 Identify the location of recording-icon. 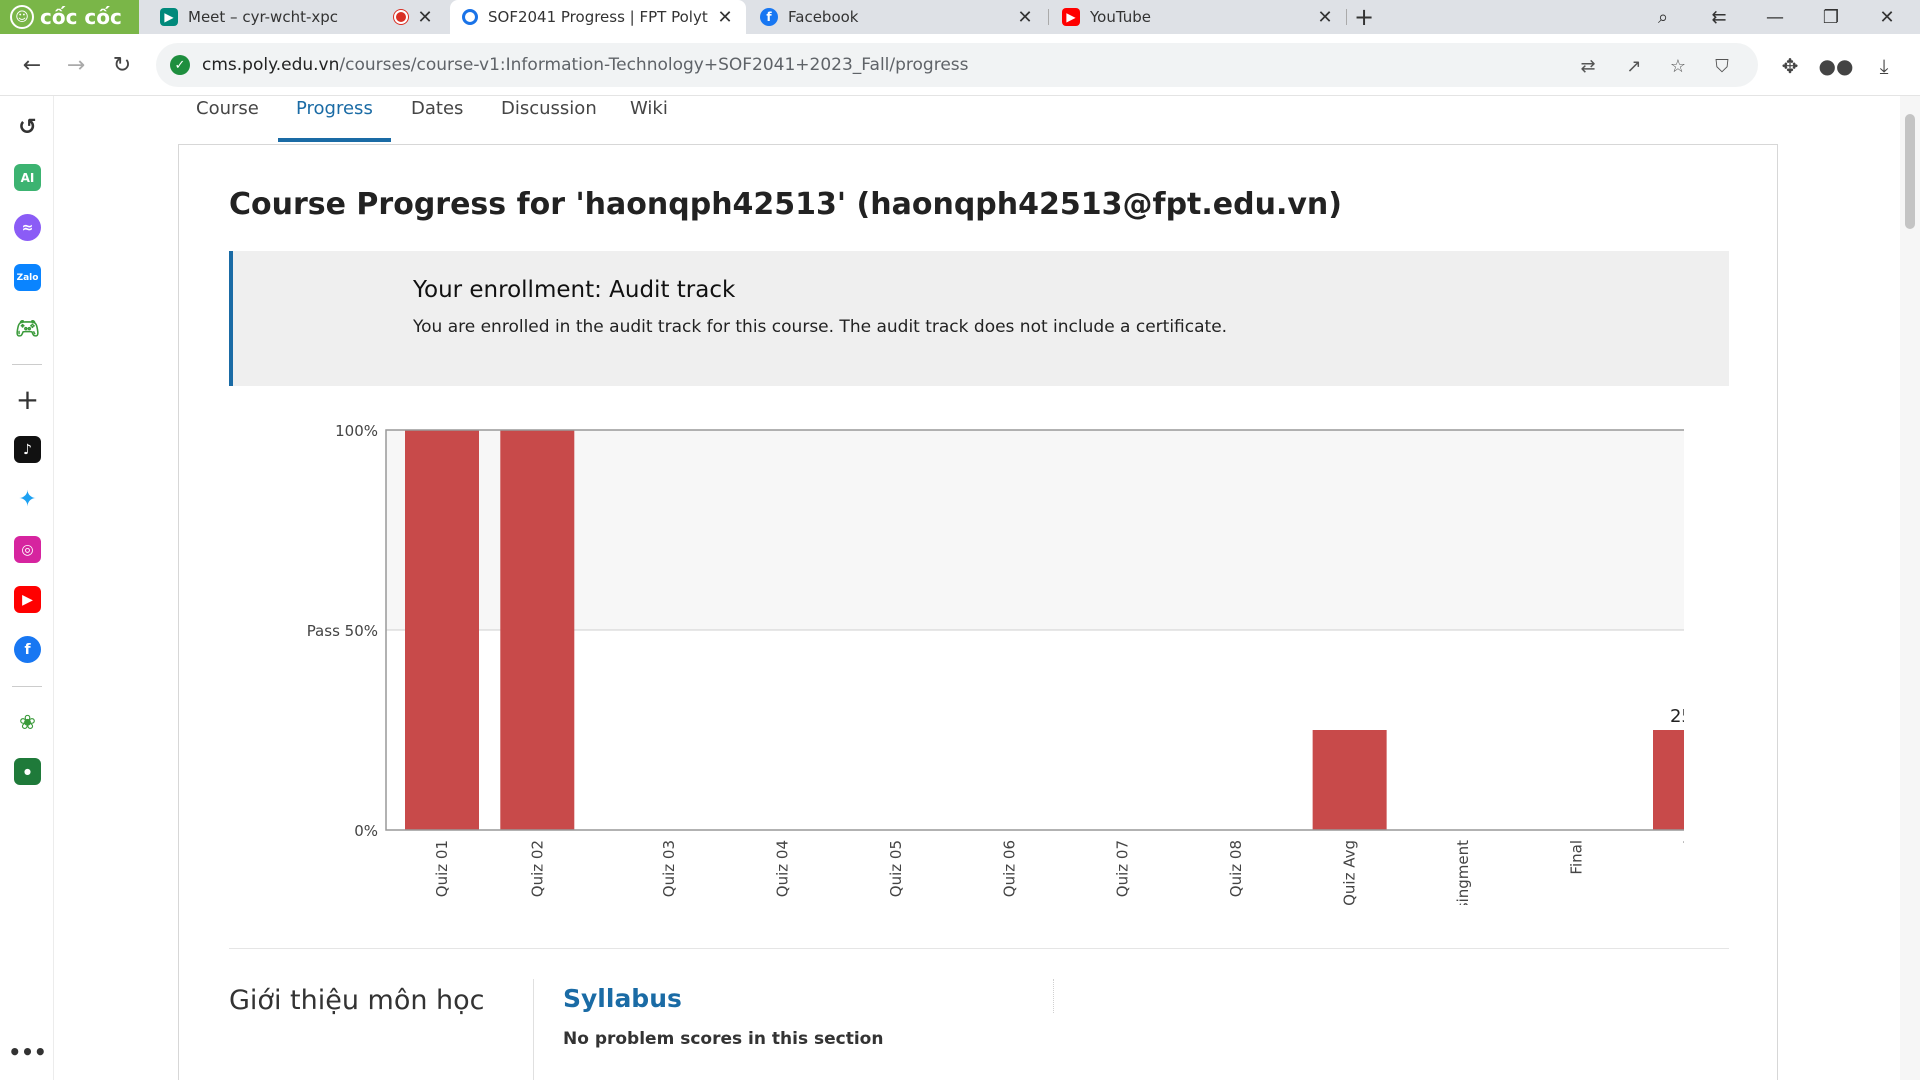
(401, 17).